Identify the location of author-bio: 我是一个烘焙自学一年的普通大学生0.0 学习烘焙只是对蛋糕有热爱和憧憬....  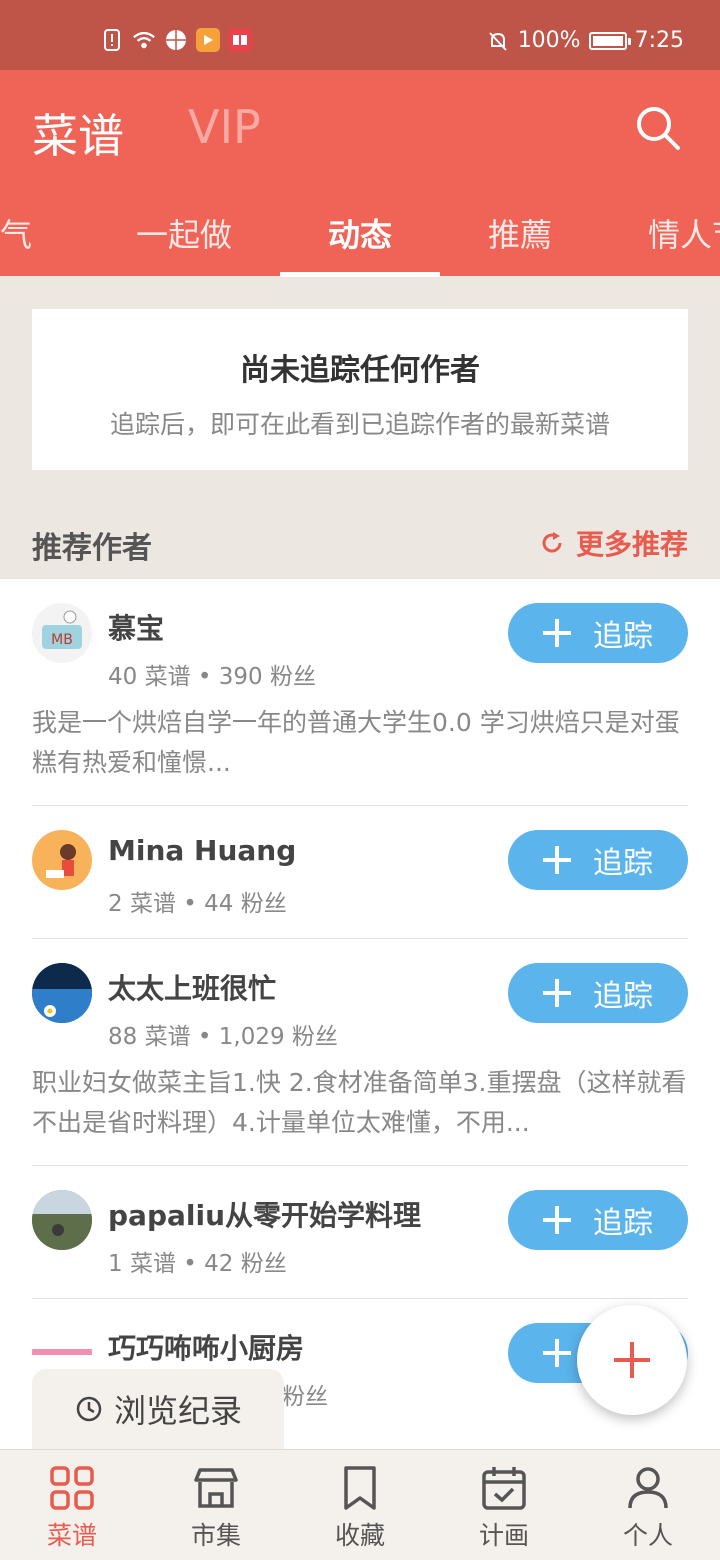
(356, 742).